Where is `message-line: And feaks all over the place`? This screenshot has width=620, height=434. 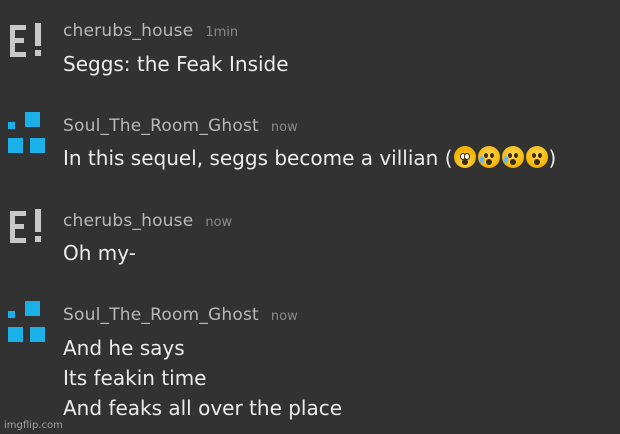 message-line: And feaks all over the place is located at coordinates (203, 408).